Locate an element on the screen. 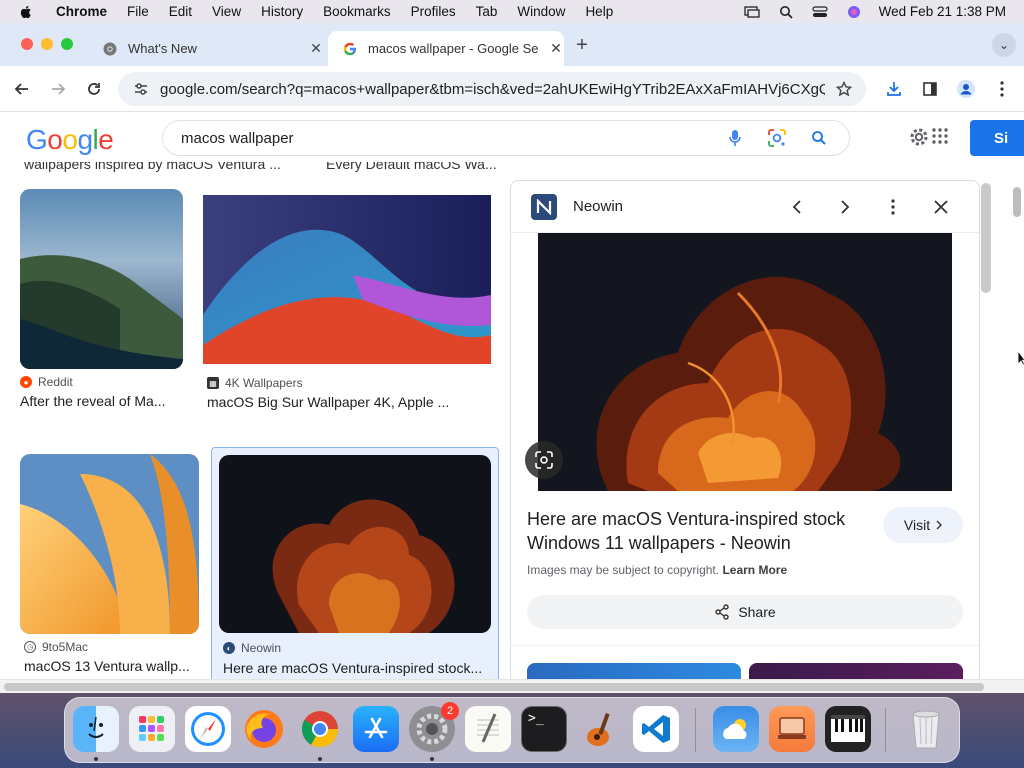 The image size is (1024, 768). menu-app-name: Chrome is located at coordinates (81, 11).